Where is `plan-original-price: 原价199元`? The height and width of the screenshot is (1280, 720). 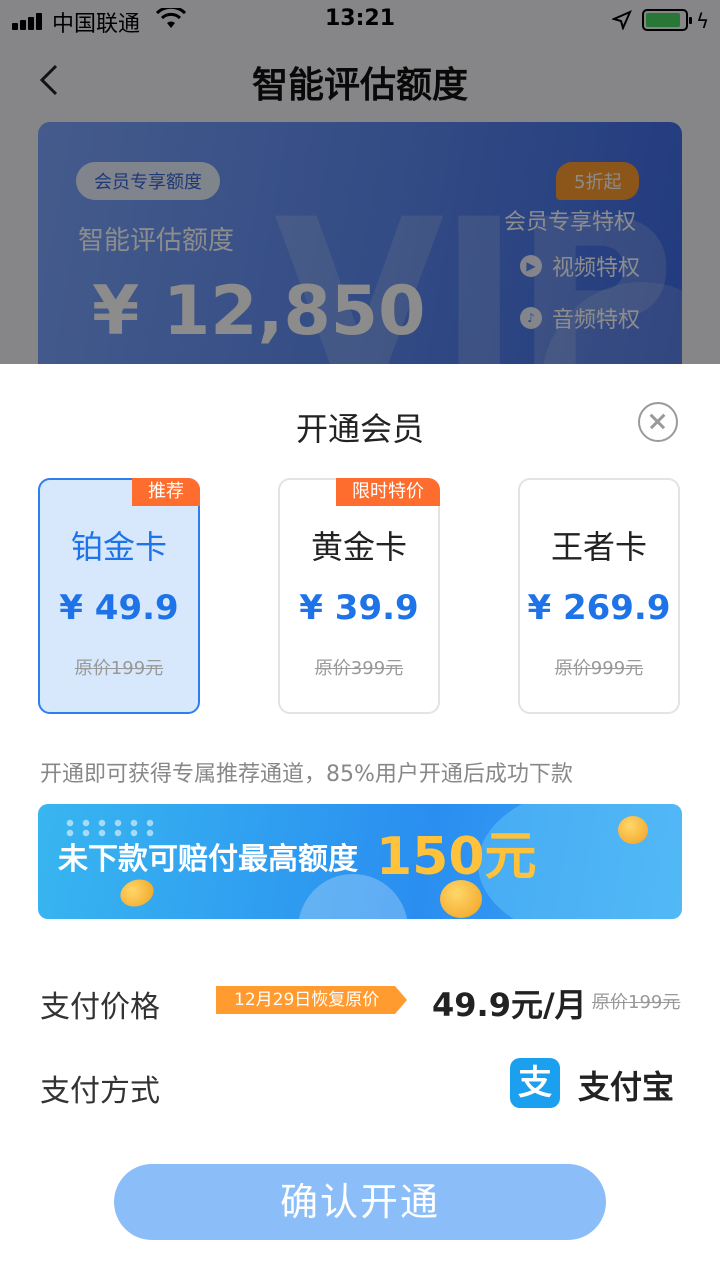
plan-original-price: 原价199元 is located at coordinates (119, 668).